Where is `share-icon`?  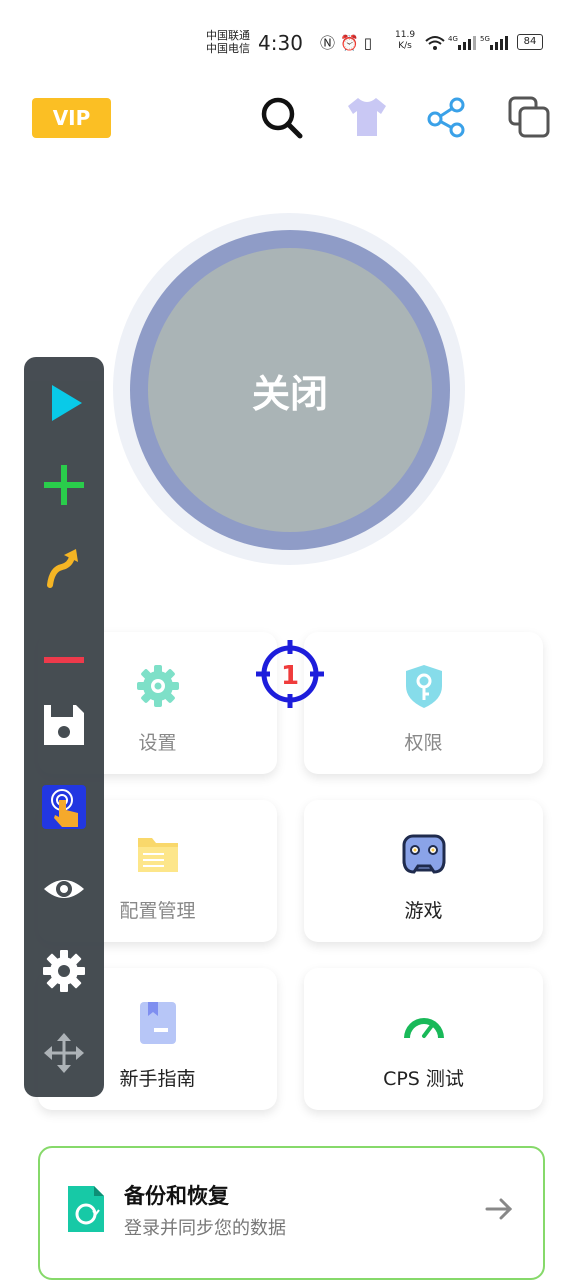
share-icon is located at coordinates (447, 117).